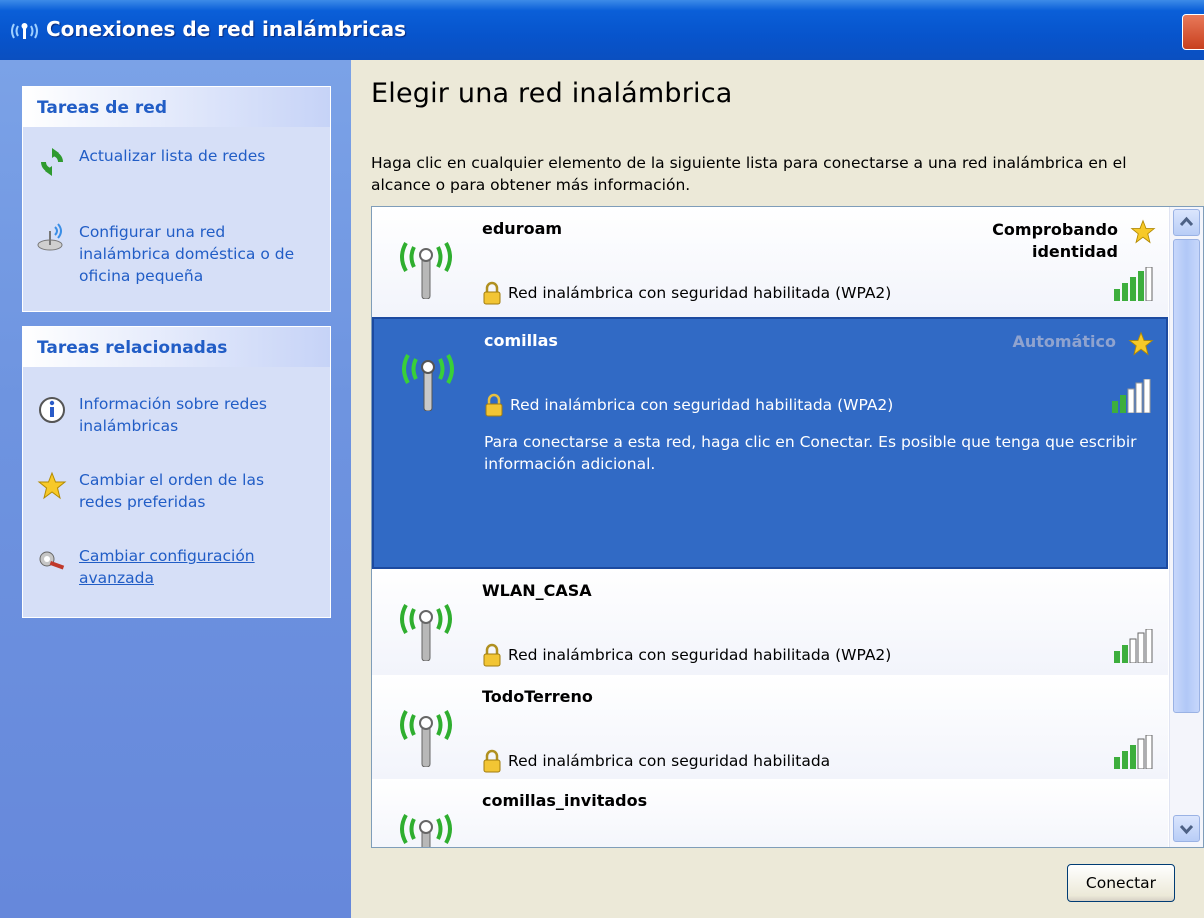 The image size is (1204, 918). I want to click on network-list-scrollbar, so click(1186, 527).